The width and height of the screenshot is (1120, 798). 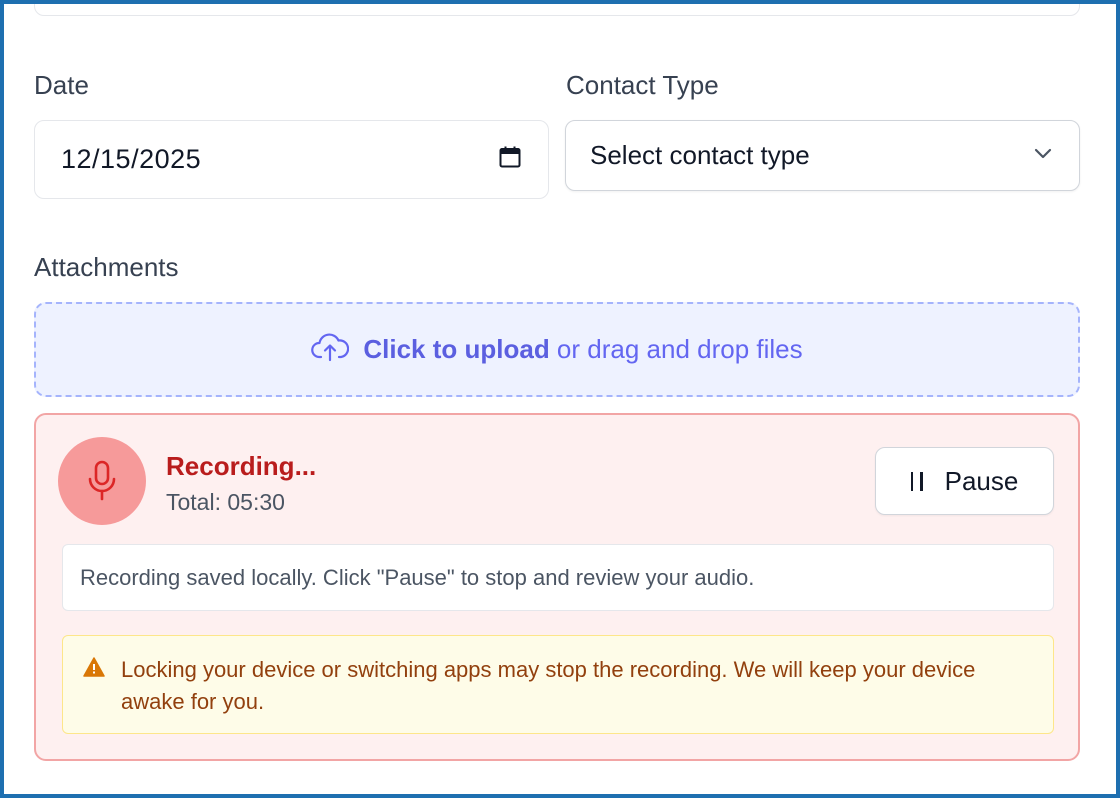 What do you see at coordinates (106, 267) in the screenshot?
I see `attachments-label: Attachments` at bounding box center [106, 267].